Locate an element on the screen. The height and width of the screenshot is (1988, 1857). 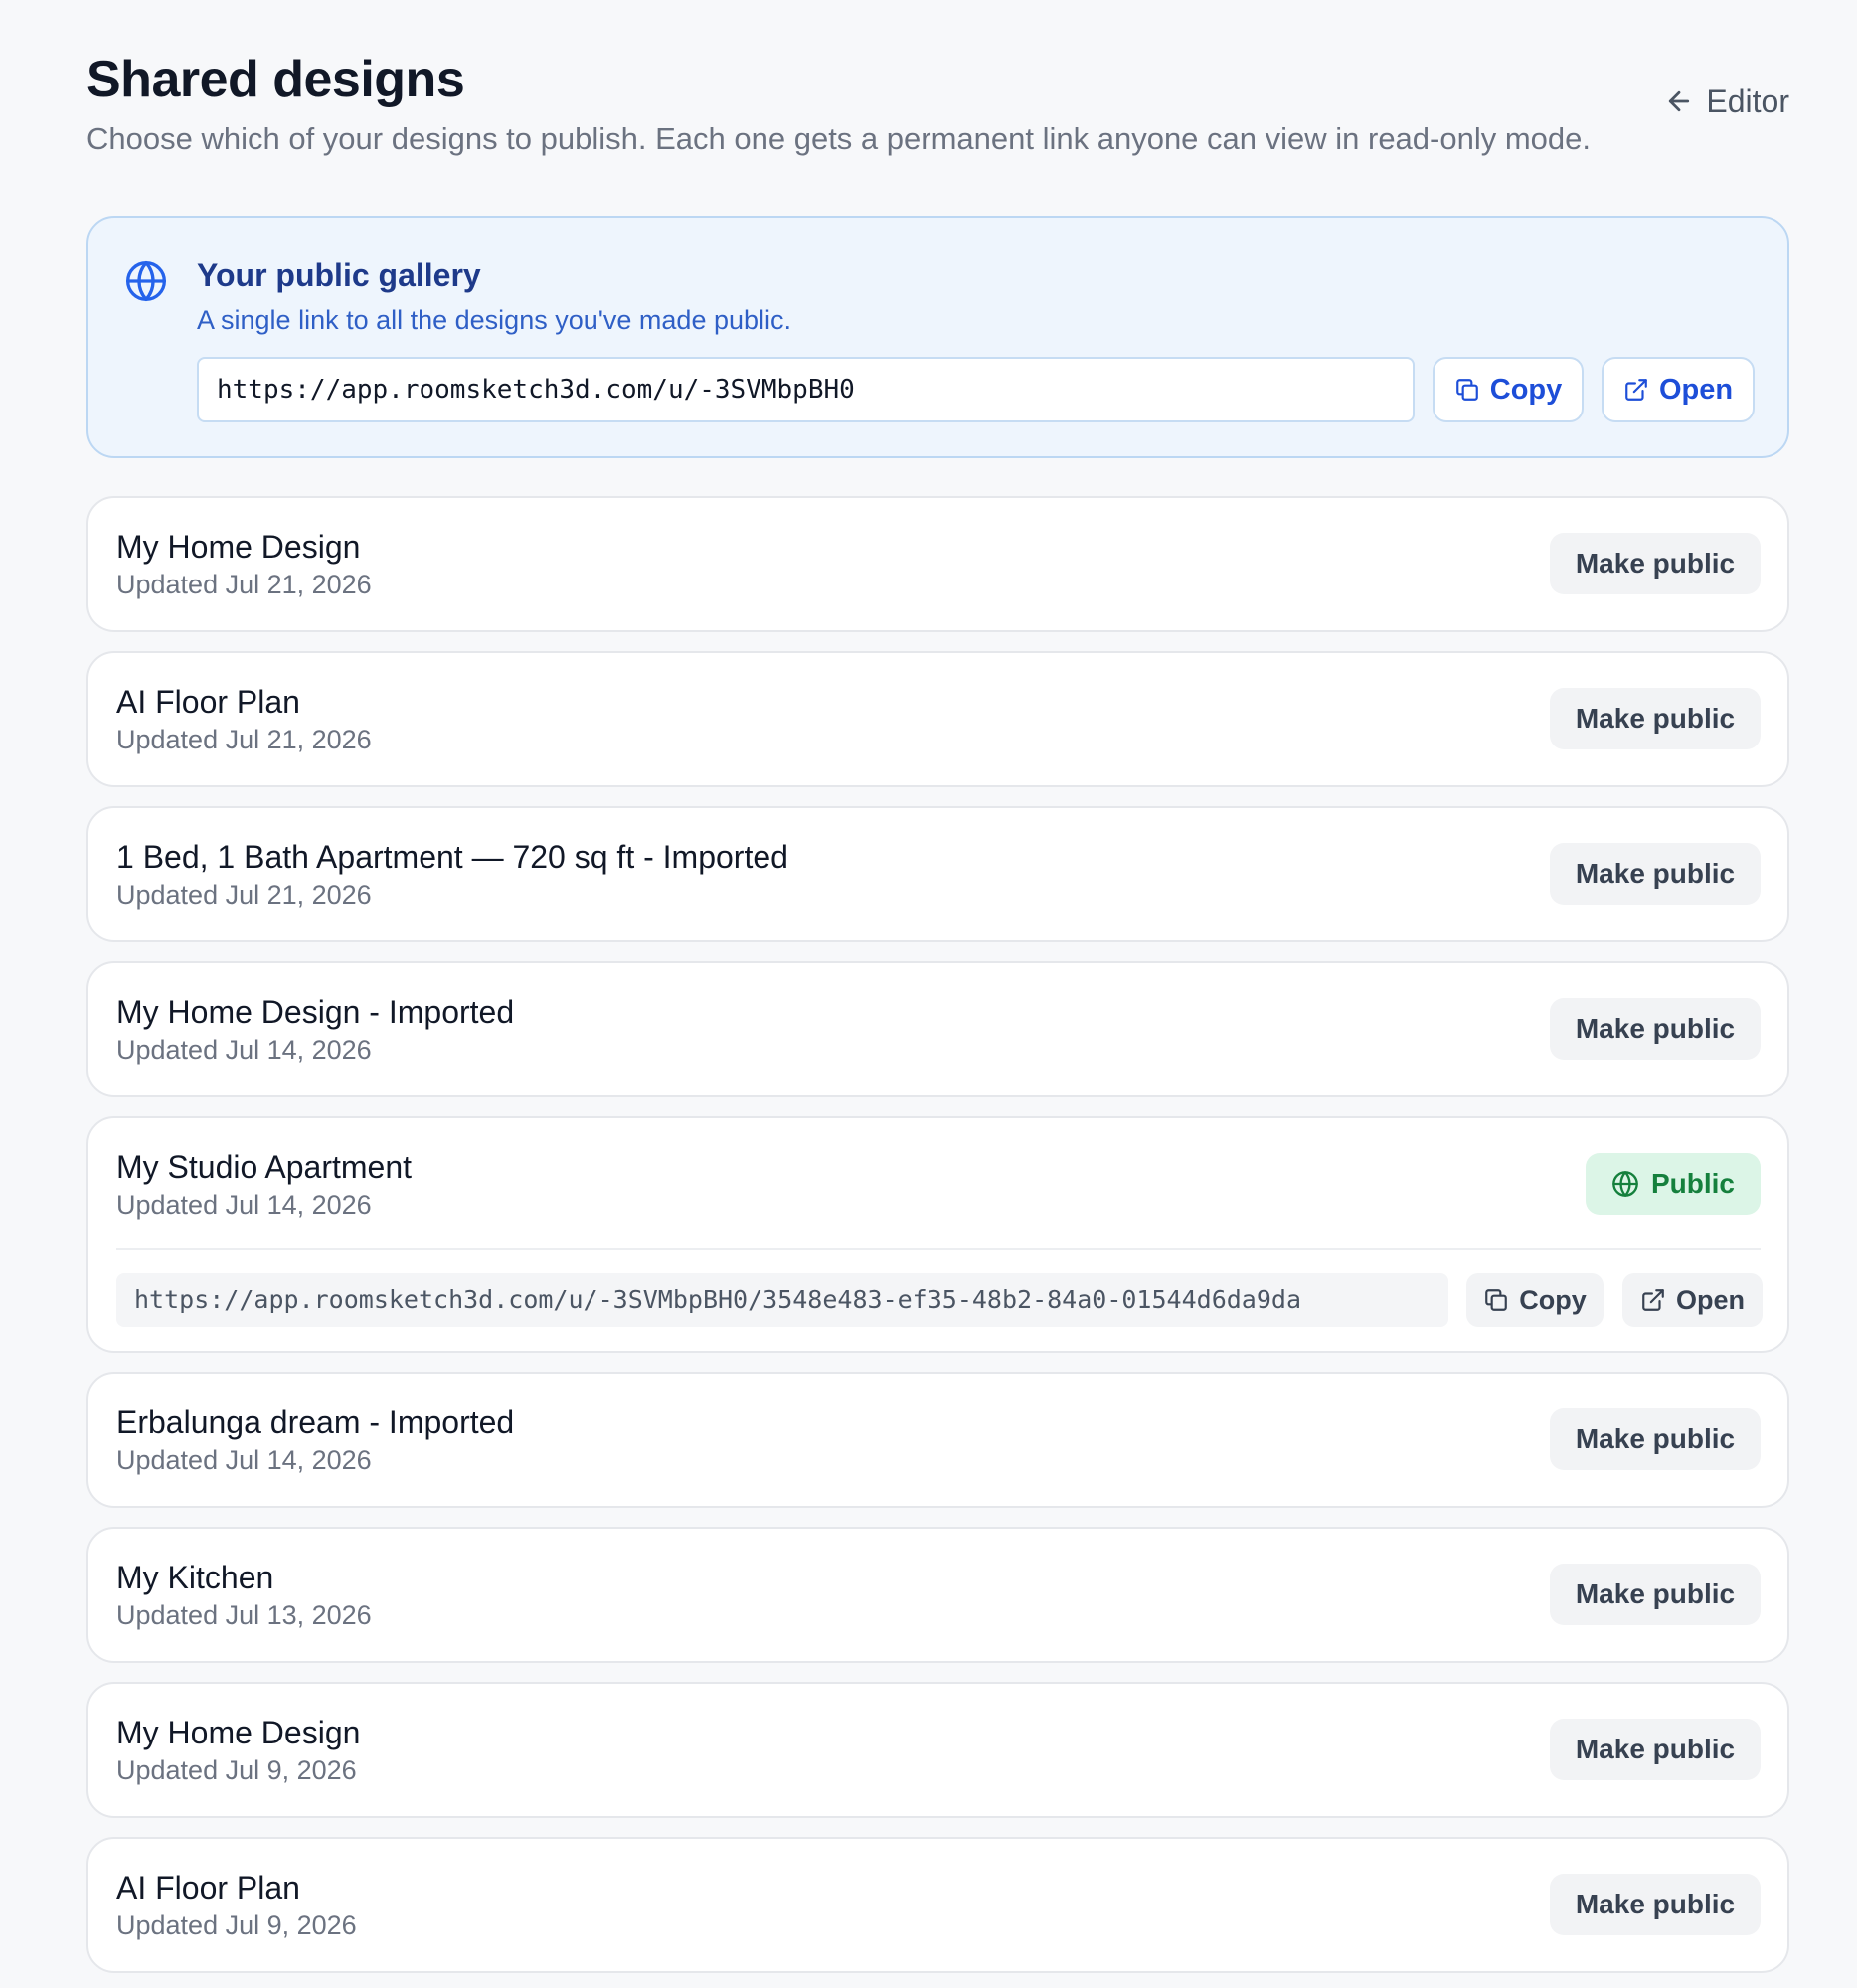
design-open-label: Open is located at coordinates (1710, 1299).